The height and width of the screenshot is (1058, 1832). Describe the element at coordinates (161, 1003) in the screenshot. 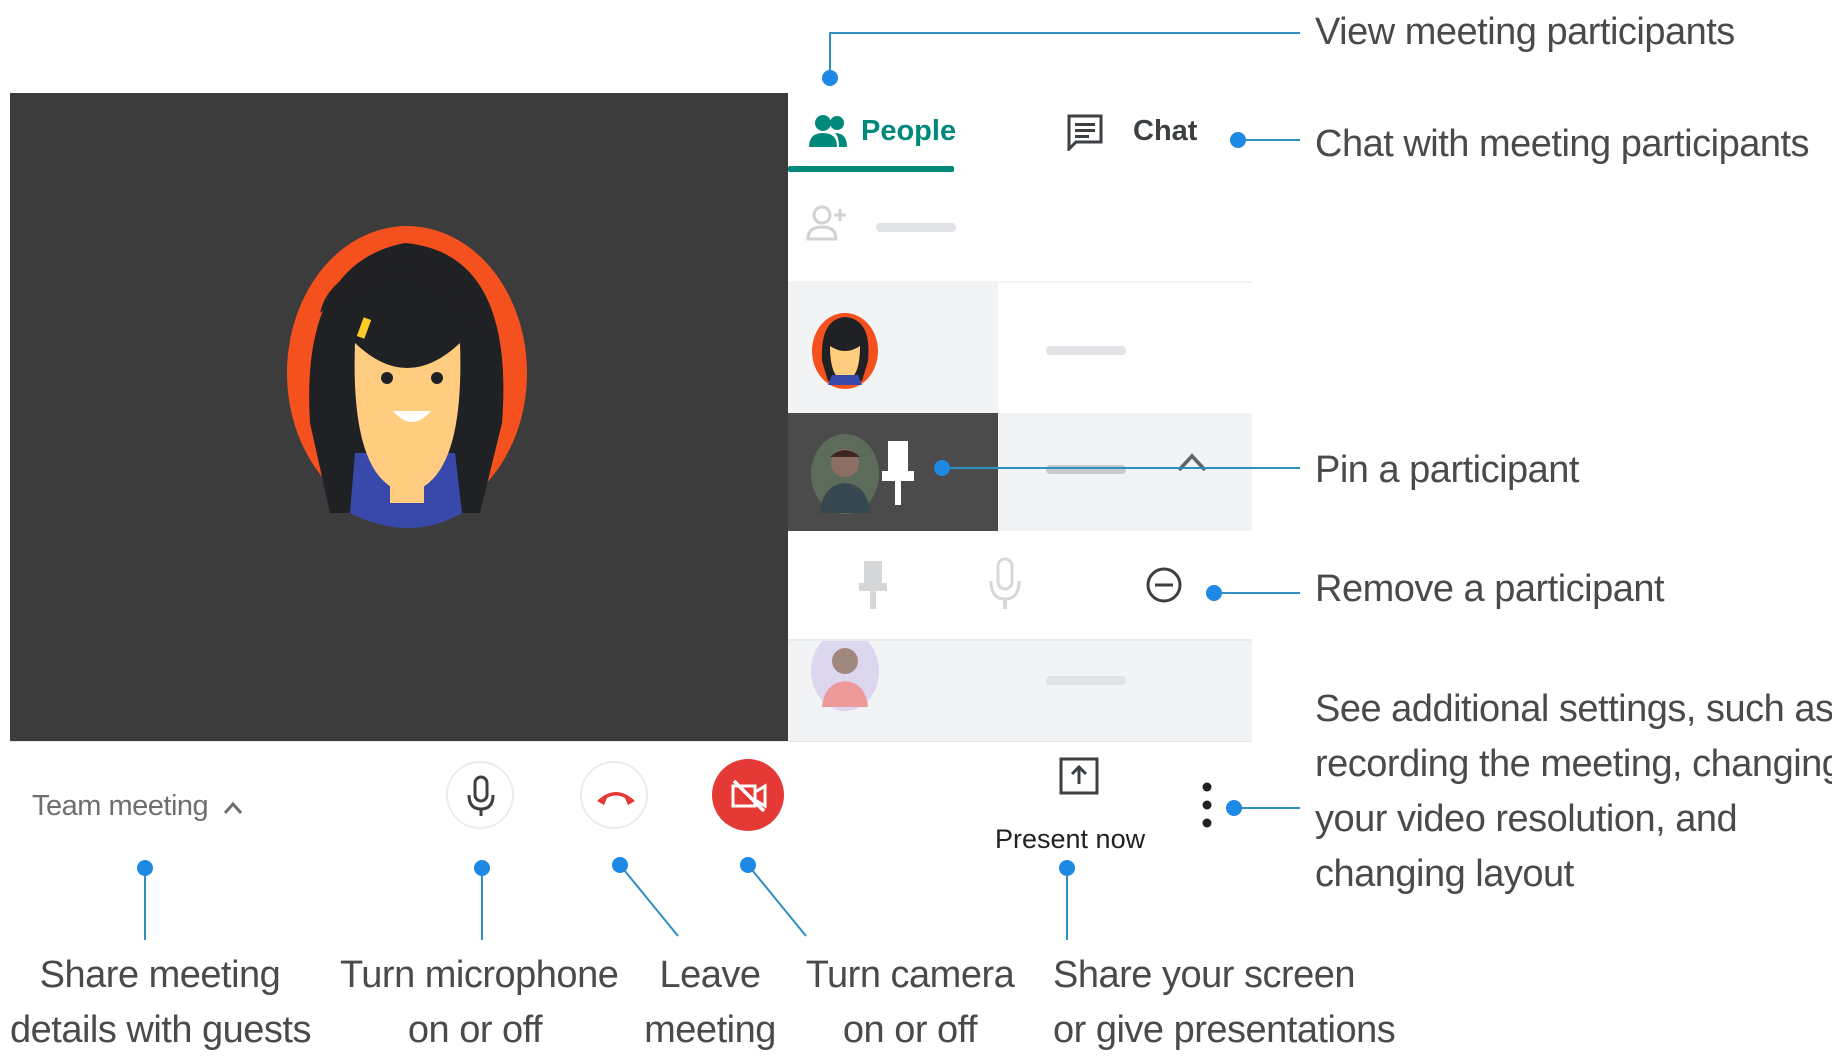

I see `annotation-share-details: Share meeting details with guests` at that location.